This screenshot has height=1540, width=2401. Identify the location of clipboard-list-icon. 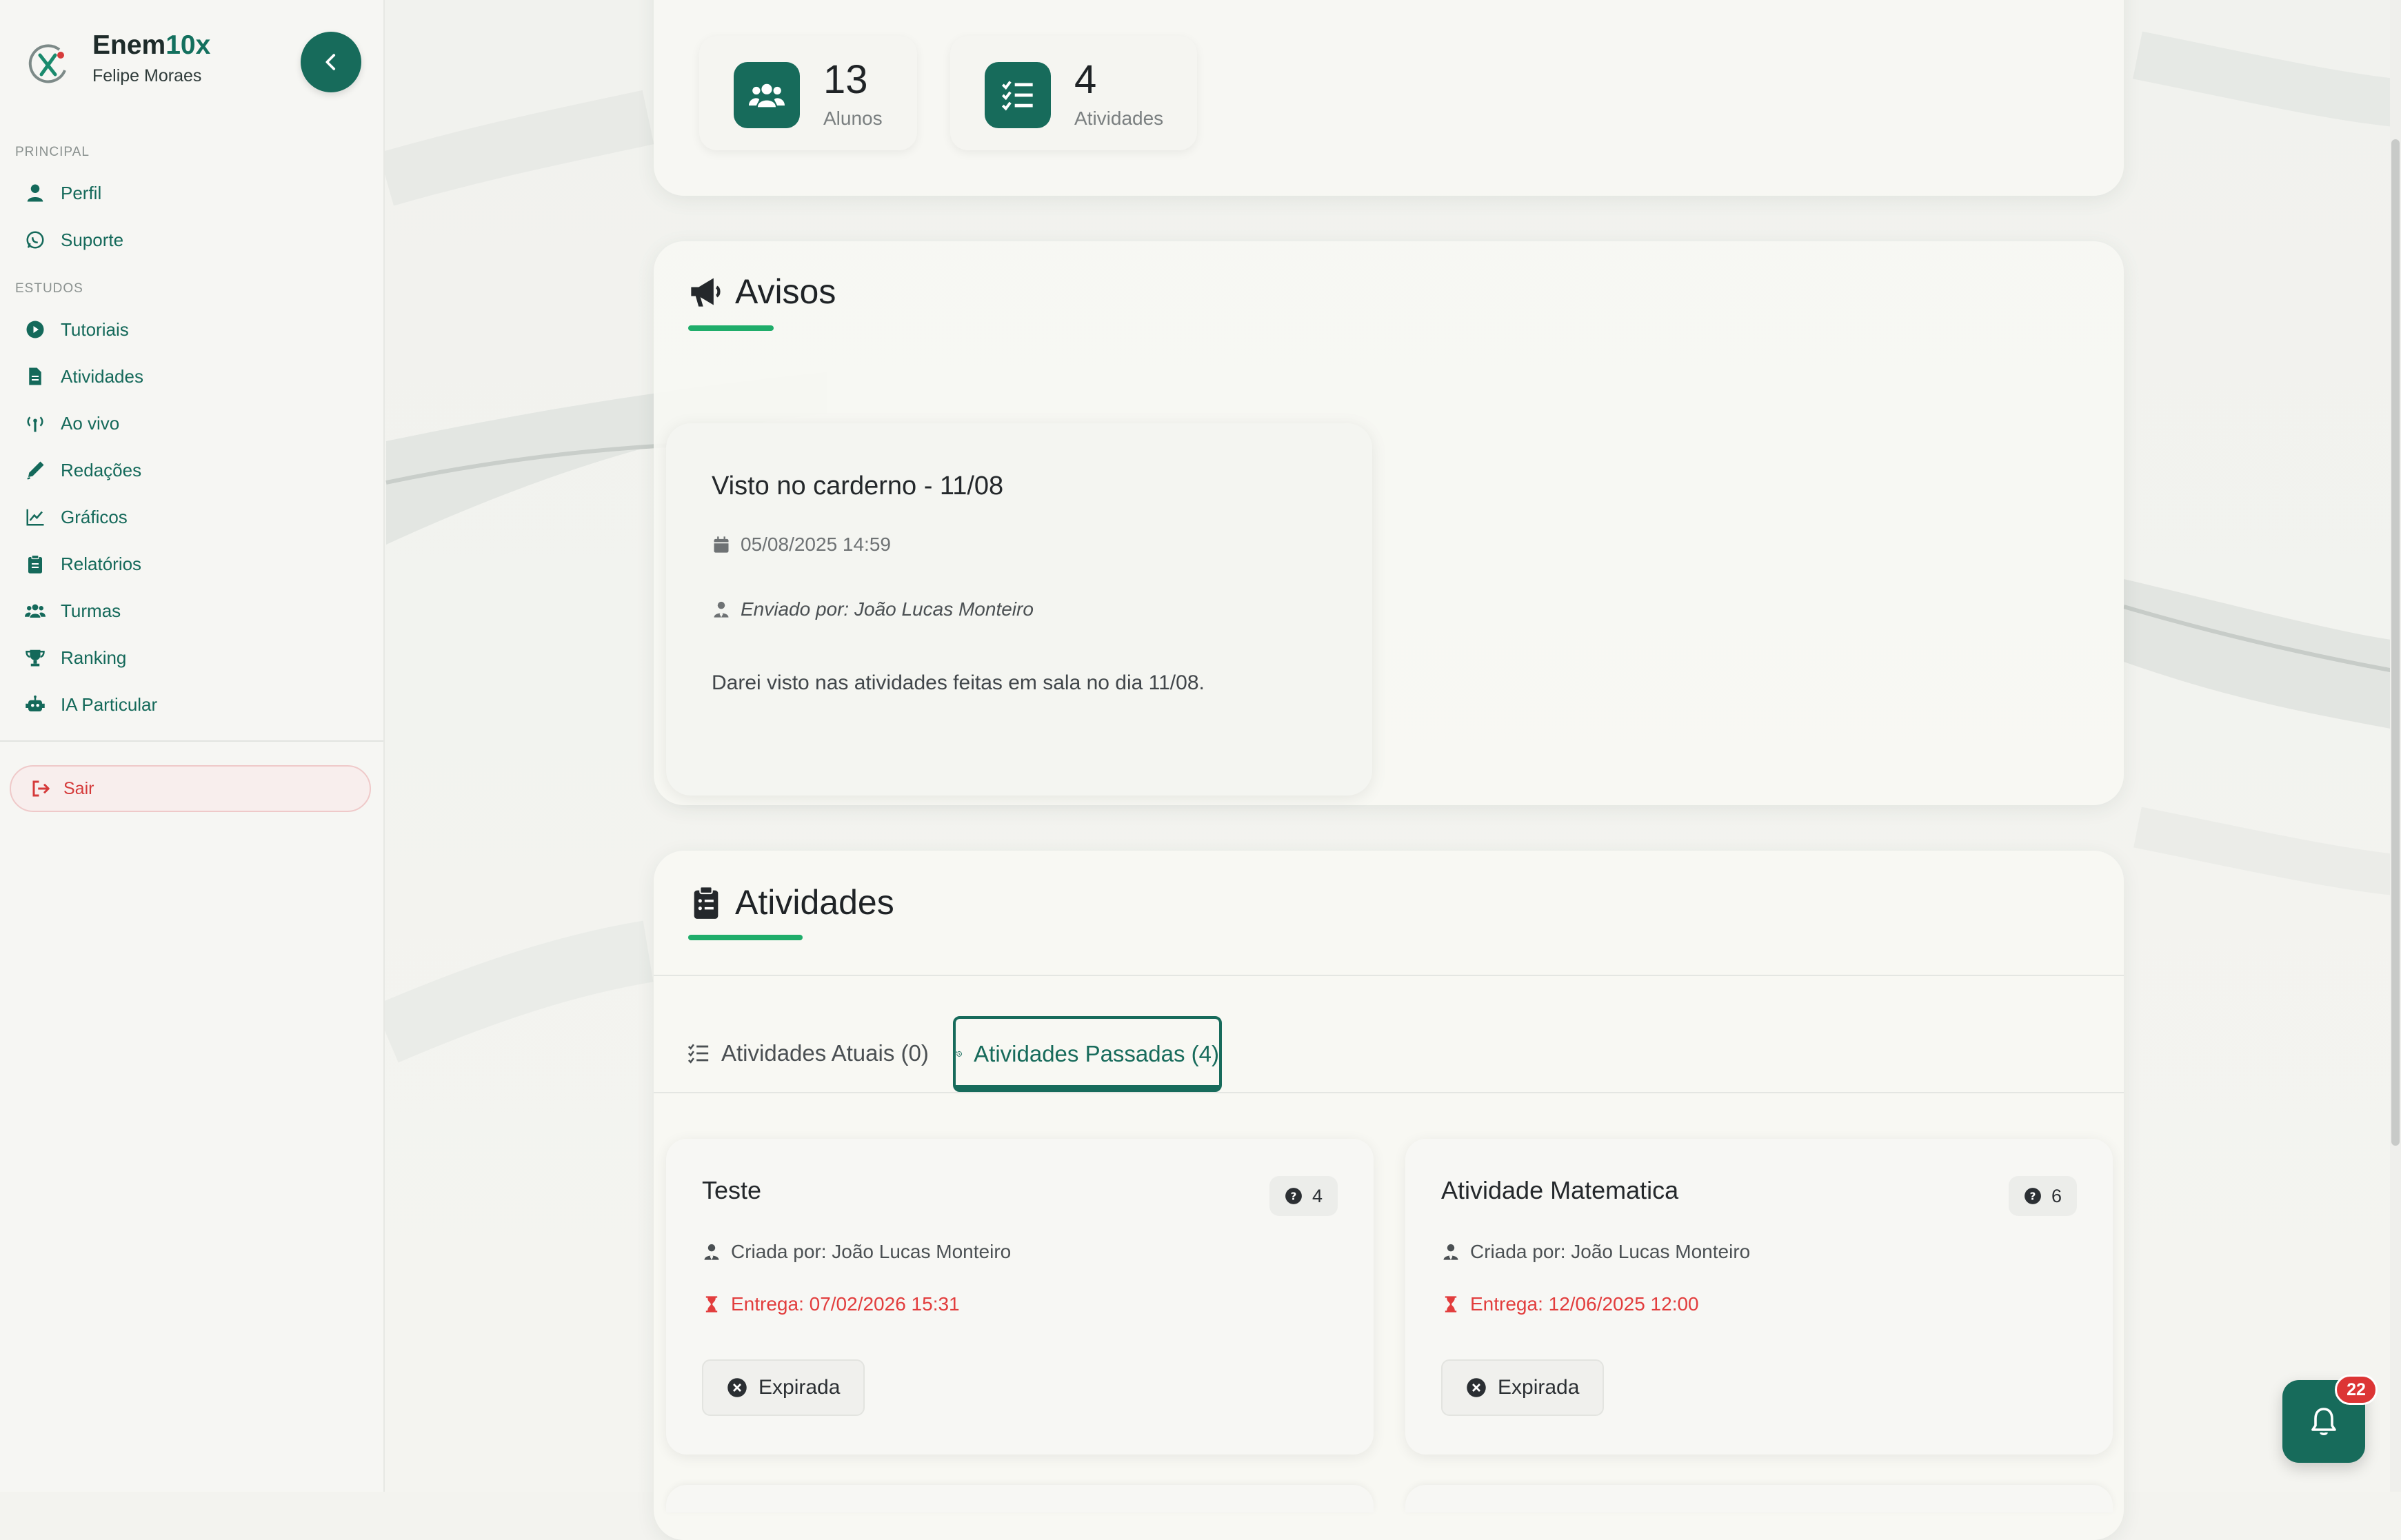
(706, 903).